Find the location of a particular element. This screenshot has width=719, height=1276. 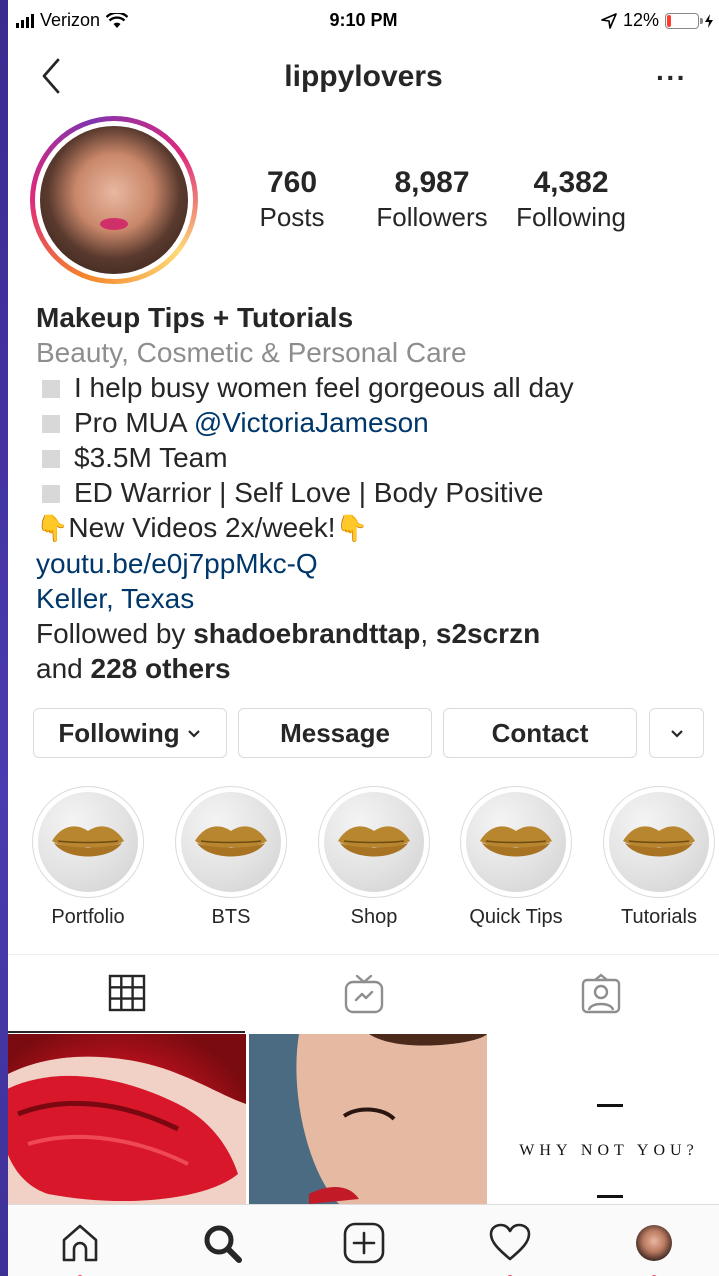

post-thumbnail: WHY NOT YOU? is located at coordinates (604, 1119).